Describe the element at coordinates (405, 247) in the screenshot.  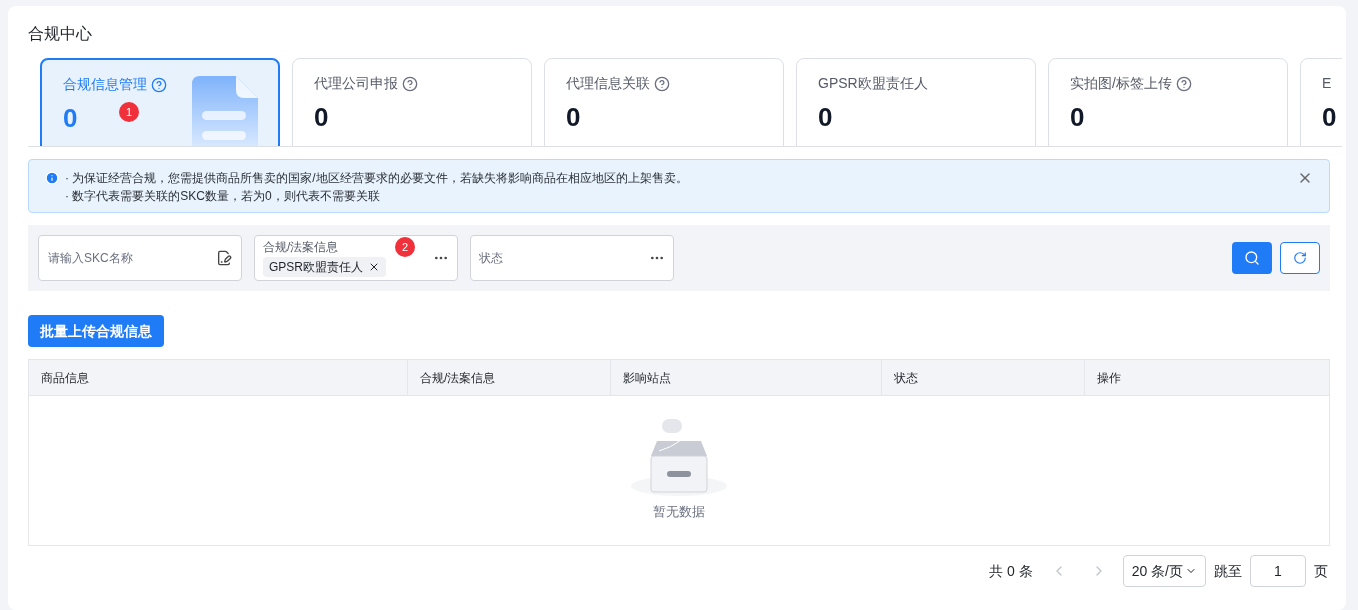
I see `number-badge: 2` at that location.